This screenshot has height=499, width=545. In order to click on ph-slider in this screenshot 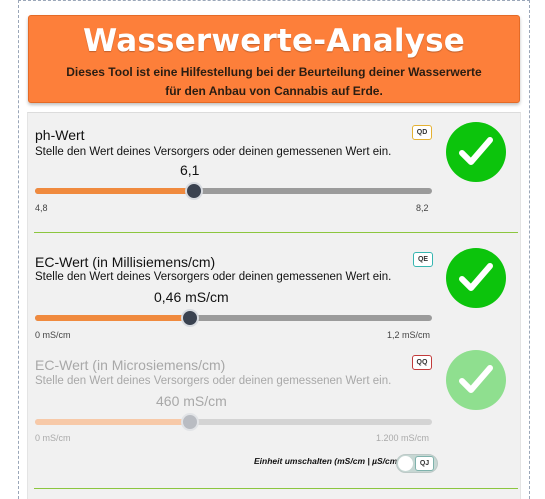, I will do `click(233, 191)`.